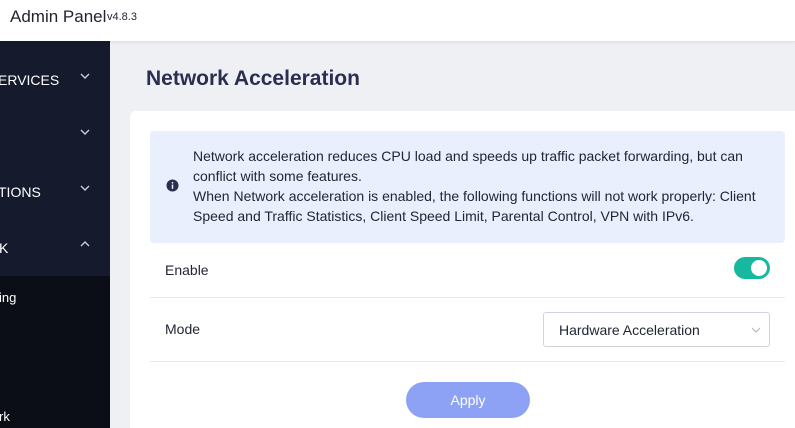 The width and height of the screenshot is (795, 428). What do you see at coordinates (85, 244) in the screenshot?
I see `chevron-up-icon` at bounding box center [85, 244].